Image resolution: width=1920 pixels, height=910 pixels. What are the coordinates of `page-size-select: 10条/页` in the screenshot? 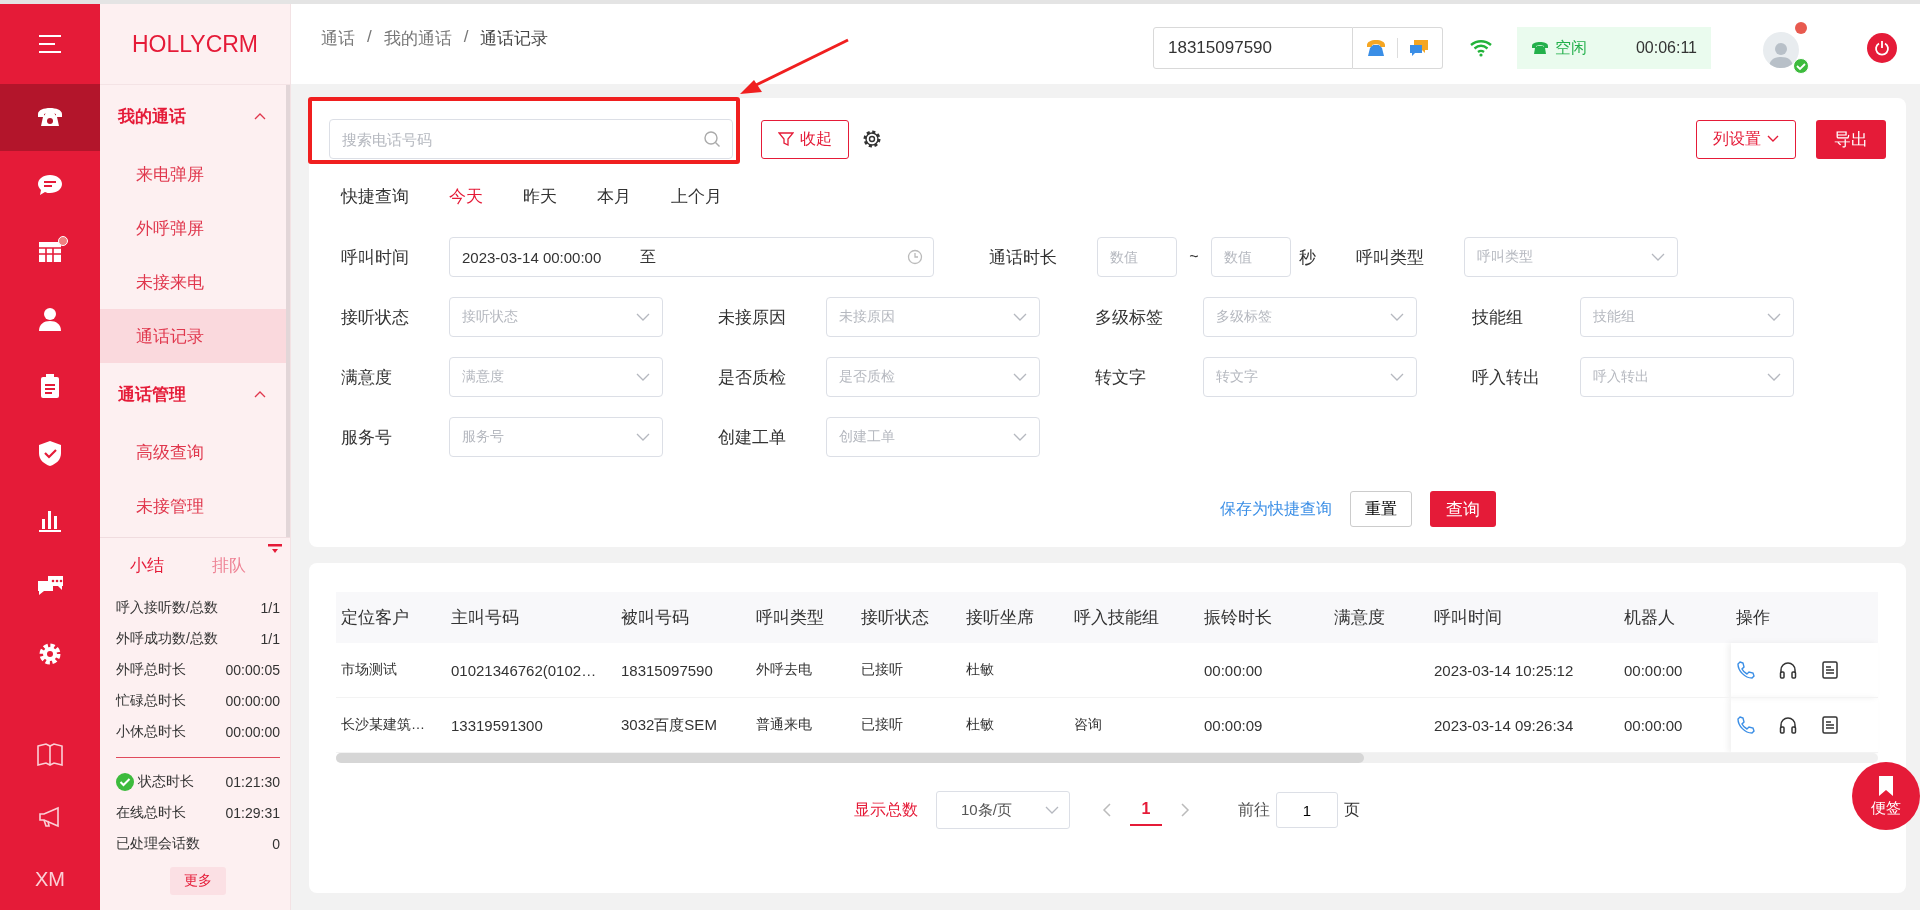 It's located at (1003, 810).